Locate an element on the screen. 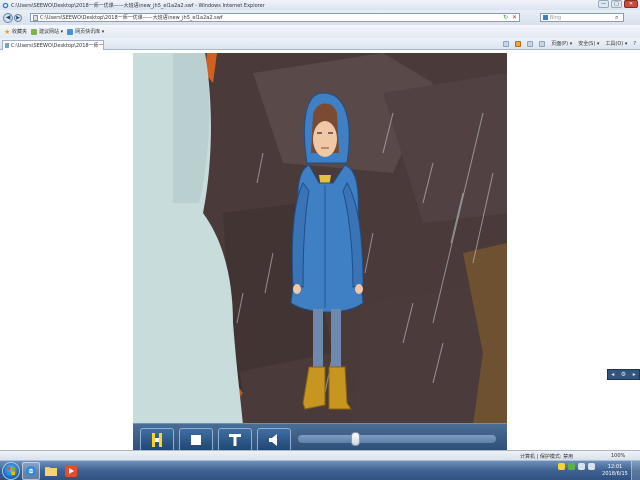 The image size is (640, 480). print-button is located at coordinates (542, 43).